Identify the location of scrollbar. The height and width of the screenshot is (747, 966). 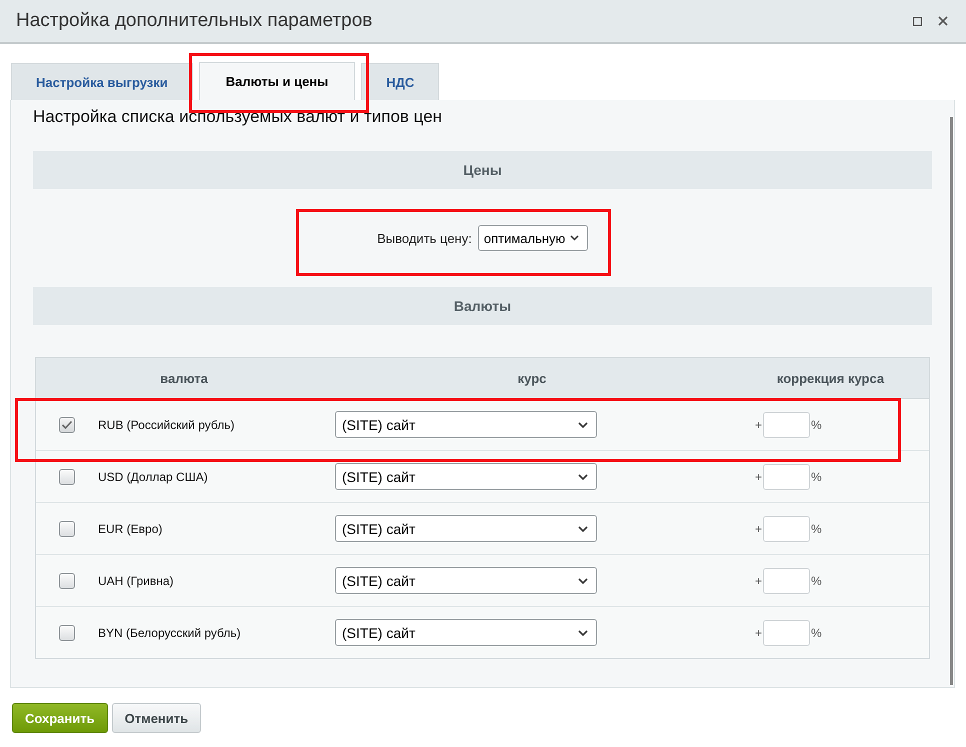
(951, 401).